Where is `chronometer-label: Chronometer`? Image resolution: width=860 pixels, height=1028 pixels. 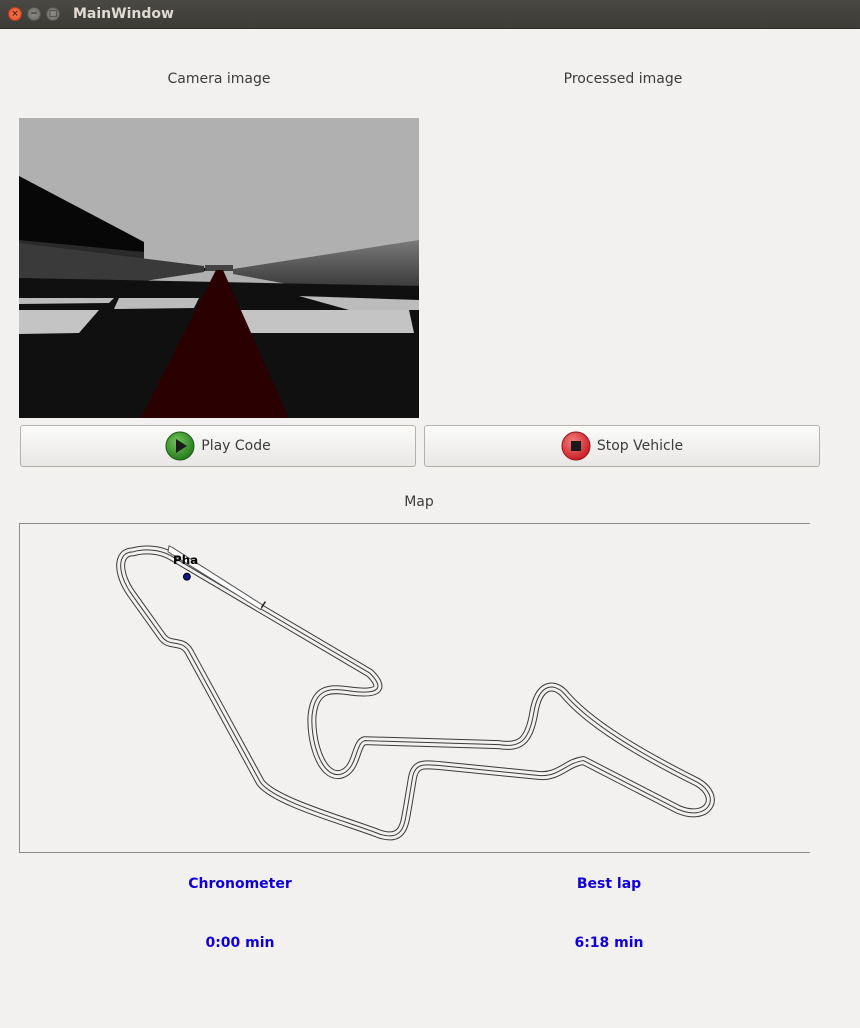 chronometer-label: Chronometer is located at coordinates (240, 884).